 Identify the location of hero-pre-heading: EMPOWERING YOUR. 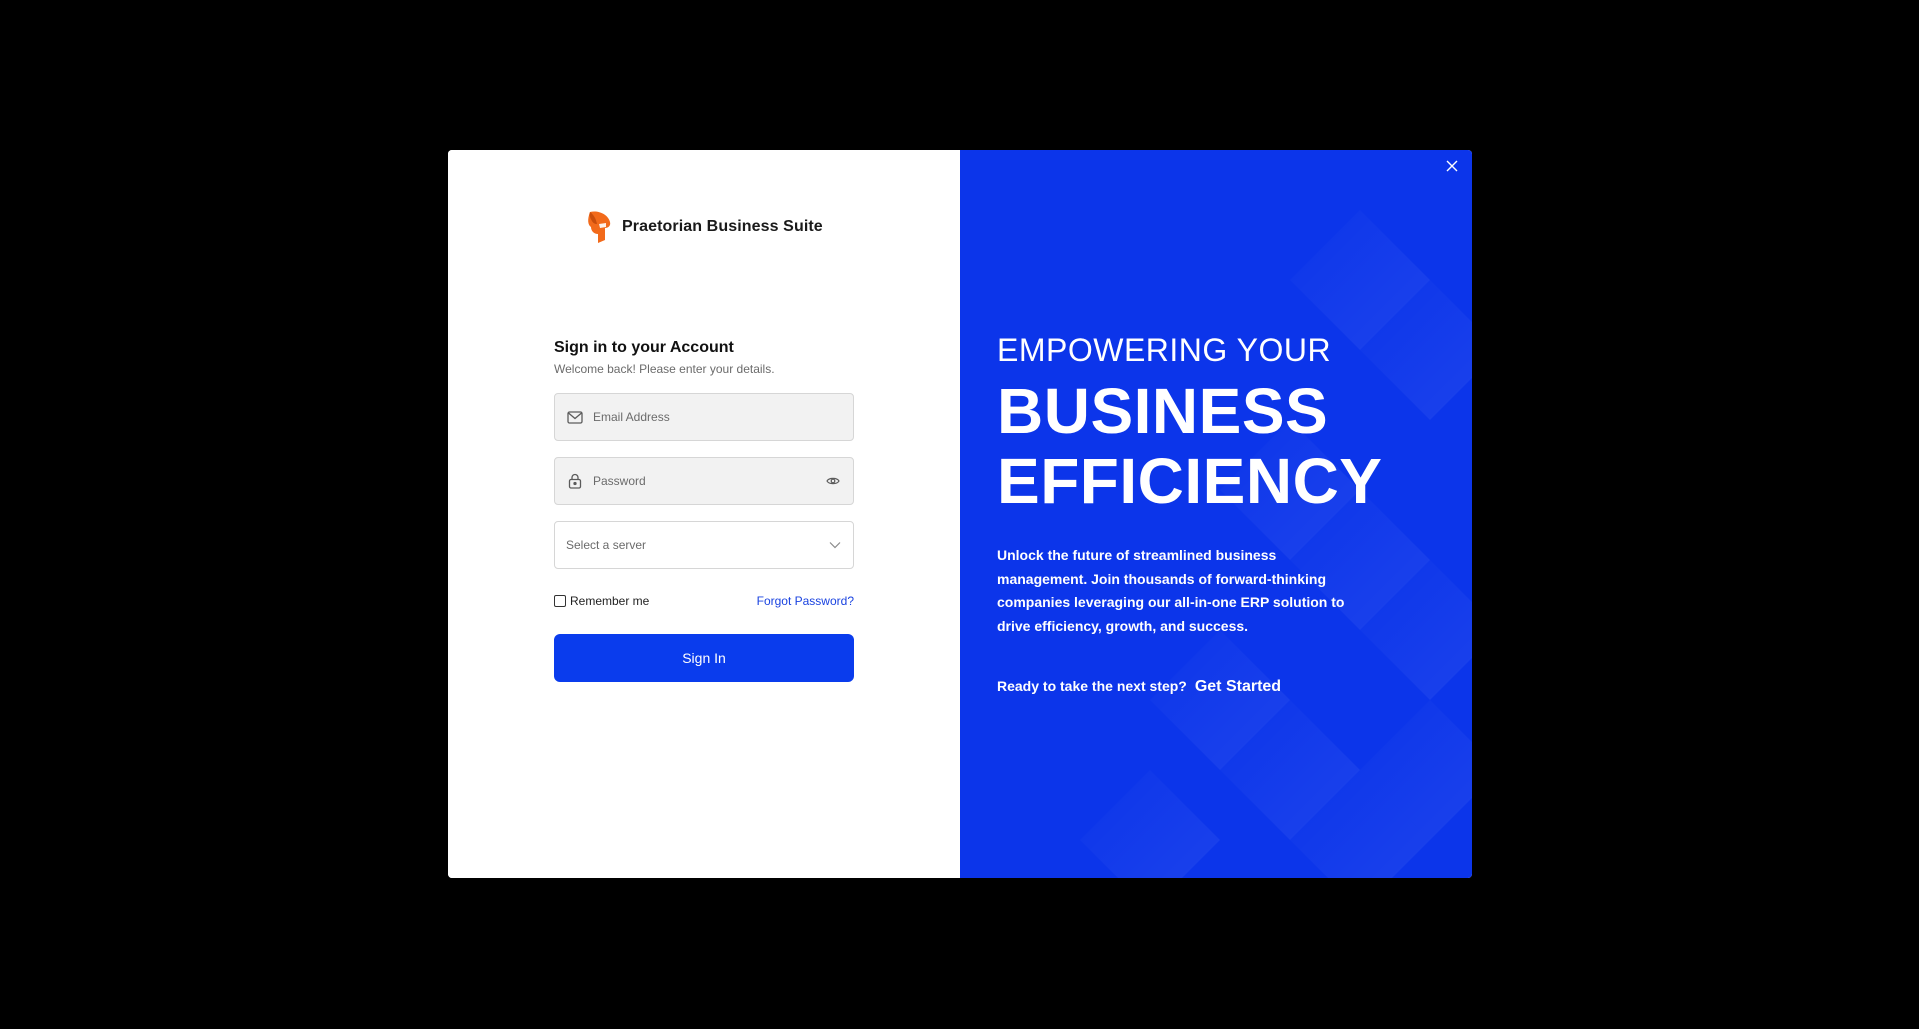
(1164, 350).